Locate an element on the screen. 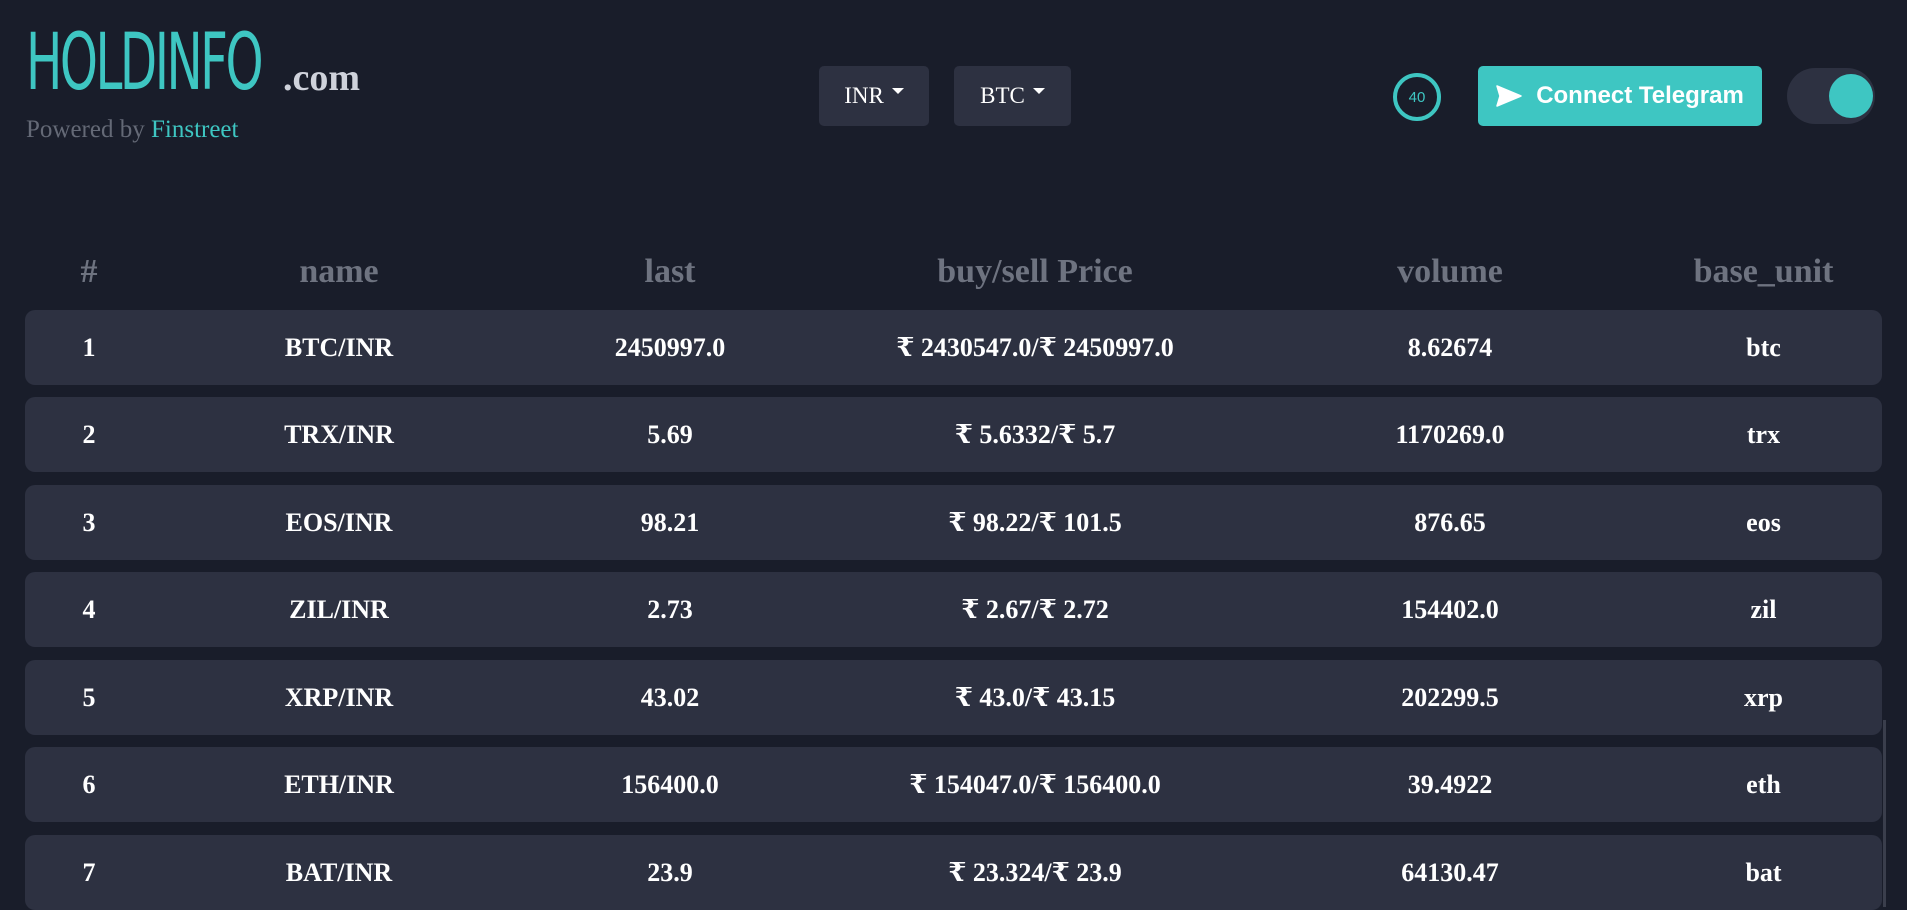 This screenshot has height=910, width=1907. row-base-unit: eos is located at coordinates (1763, 522).